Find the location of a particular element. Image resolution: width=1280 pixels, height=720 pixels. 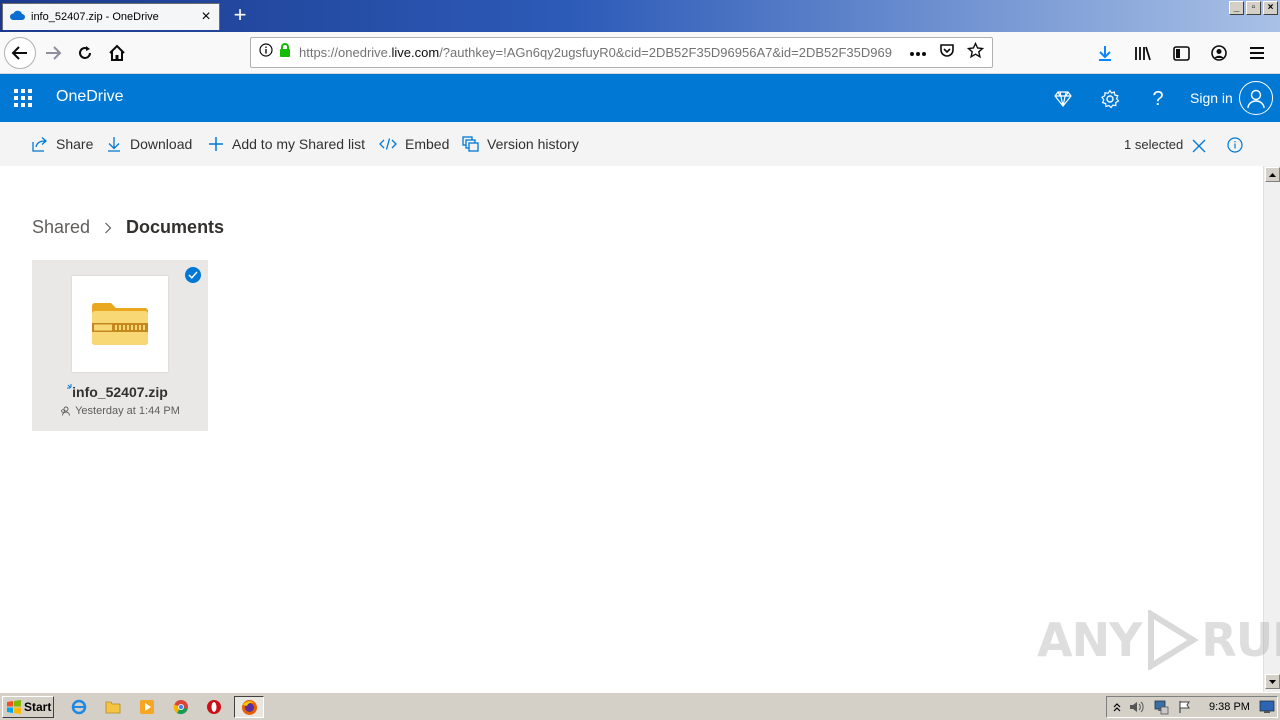

windows-taskbar: Start 9:38 PM is located at coordinates (640, 706).